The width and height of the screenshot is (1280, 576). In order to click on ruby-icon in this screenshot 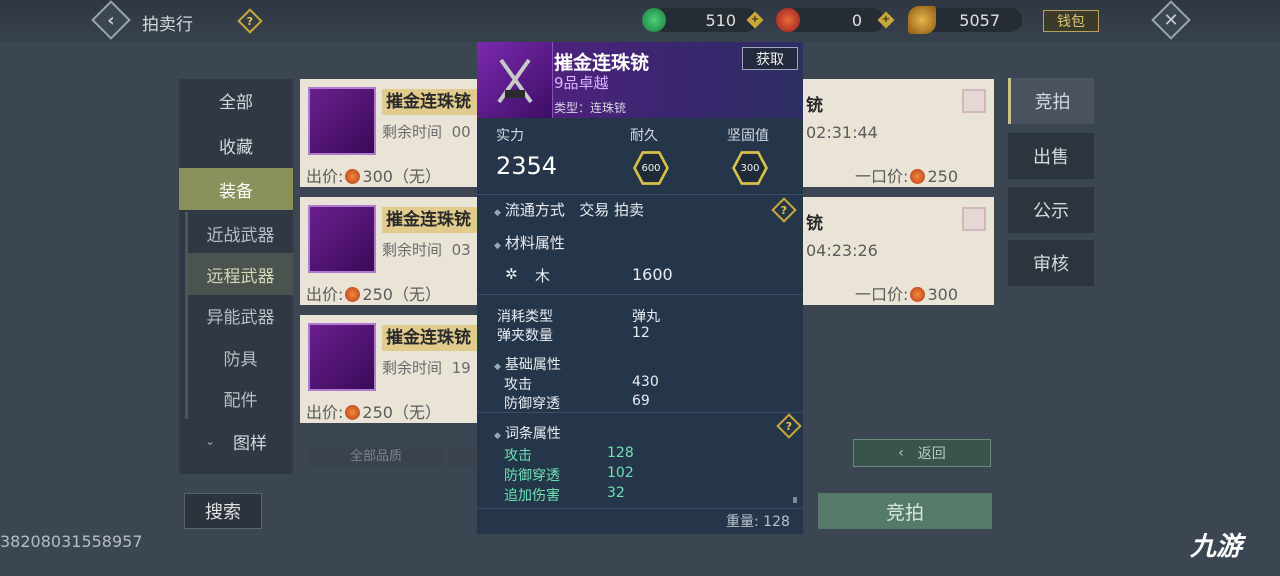, I will do `click(788, 20)`.